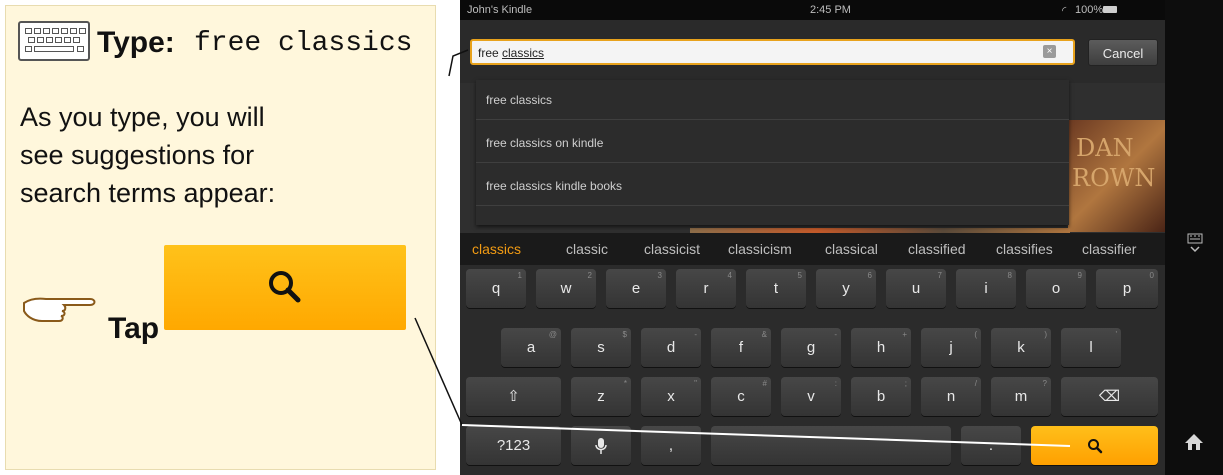  I want to click on book-cover: DAN ROWN, so click(1116, 176).